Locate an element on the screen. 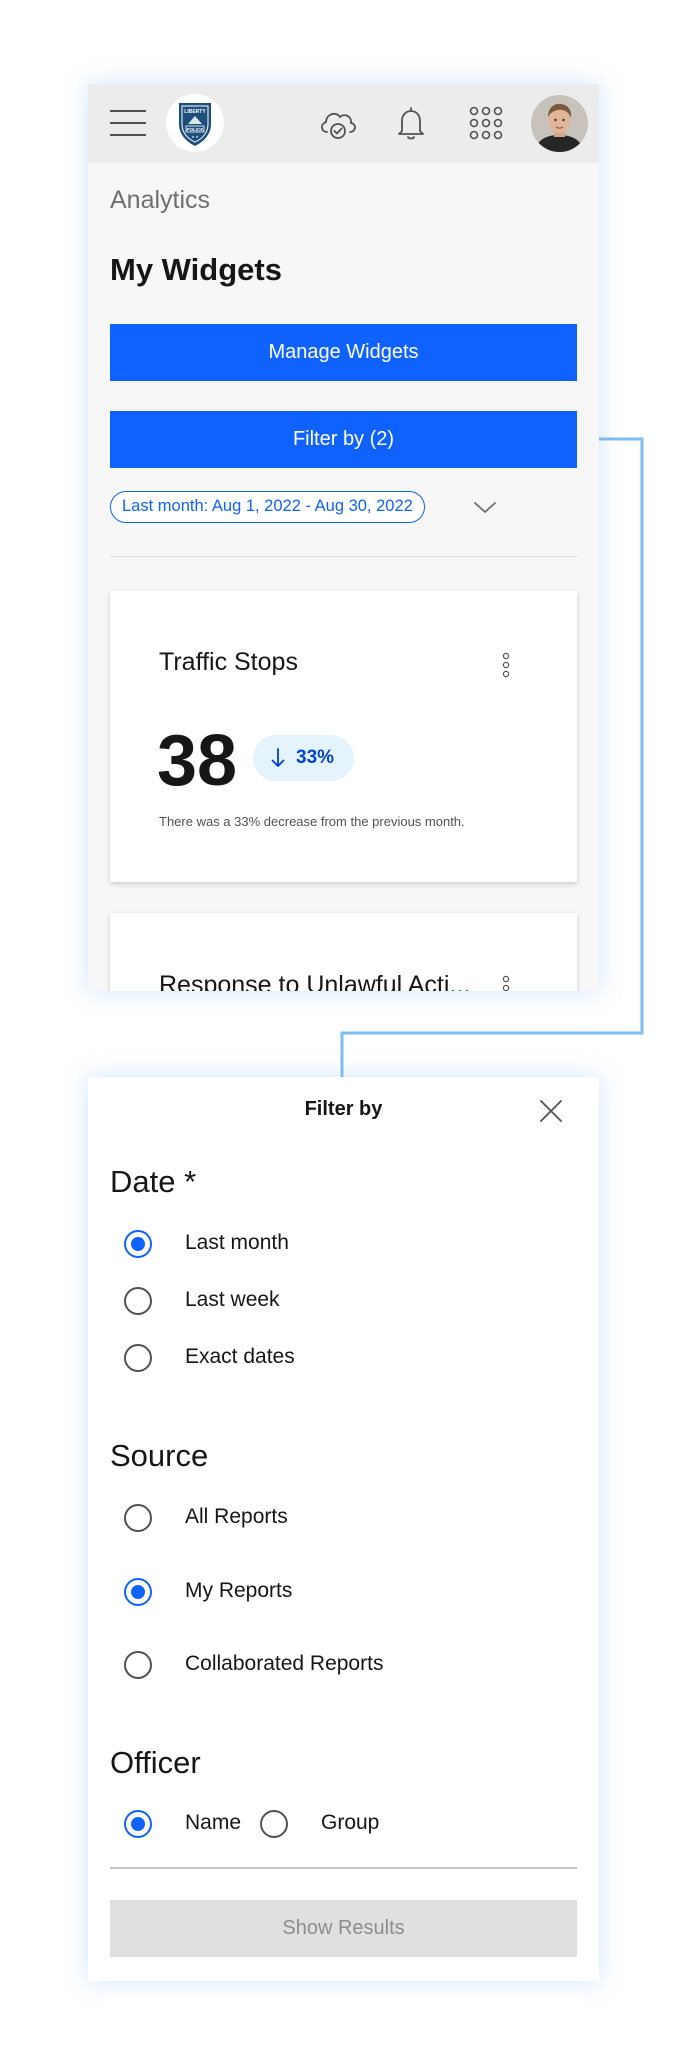 The width and height of the screenshot is (686, 2066). filter-panel-title: Filter by is located at coordinates (343, 1109).